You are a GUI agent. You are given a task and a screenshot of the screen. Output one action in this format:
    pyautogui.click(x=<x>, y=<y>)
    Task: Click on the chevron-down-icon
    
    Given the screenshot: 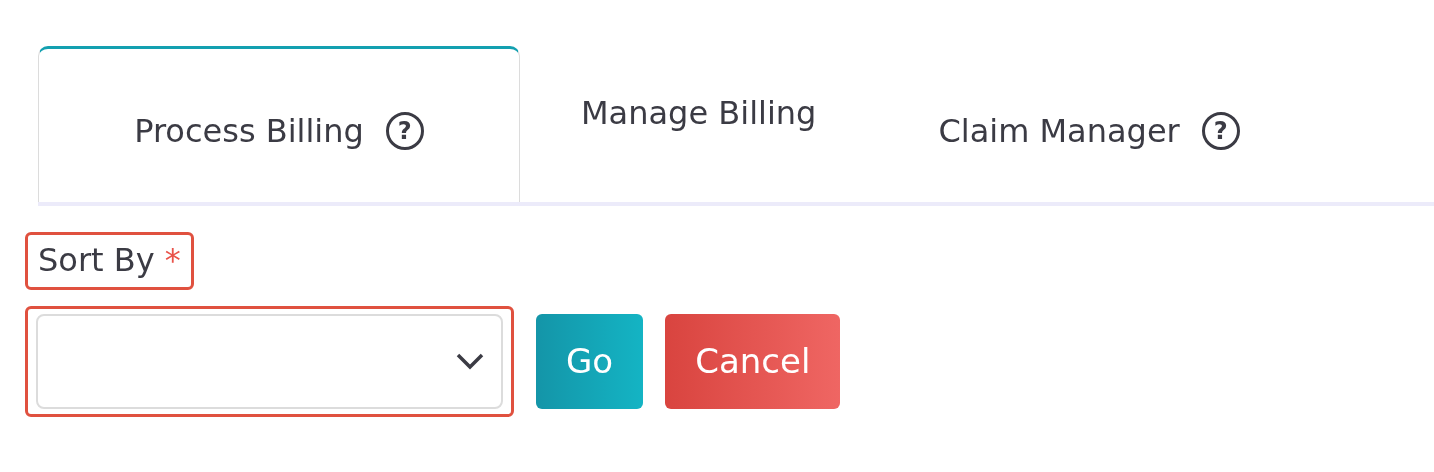 What is the action you would take?
    pyautogui.click(x=470, y=361)
    